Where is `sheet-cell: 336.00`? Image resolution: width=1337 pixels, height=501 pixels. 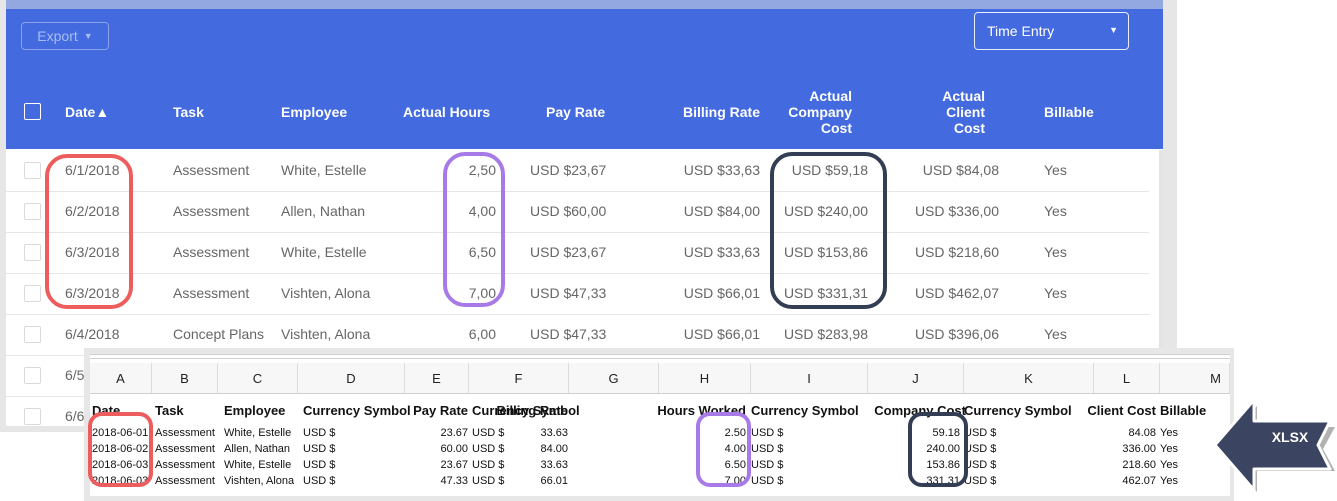
sheet-cell: 336.00 is located at coordinates (1139, 449).